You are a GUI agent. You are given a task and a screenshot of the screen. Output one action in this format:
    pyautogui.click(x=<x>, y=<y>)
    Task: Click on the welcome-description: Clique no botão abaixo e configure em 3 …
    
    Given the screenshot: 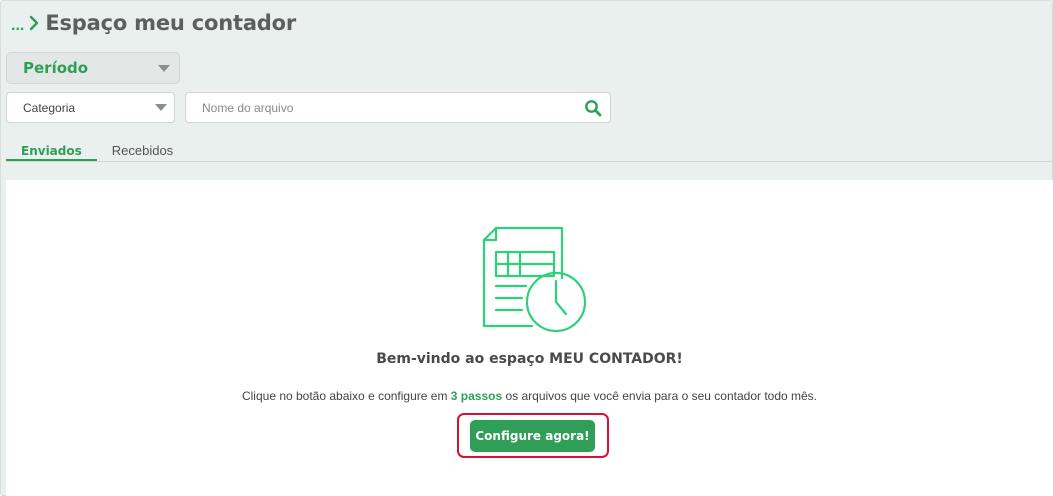 What is the action you would take?
    pyautogui.click(x=529, y=396)
    